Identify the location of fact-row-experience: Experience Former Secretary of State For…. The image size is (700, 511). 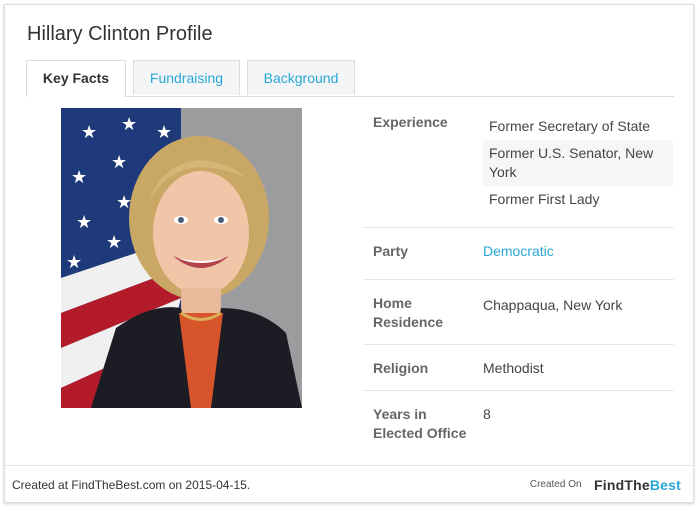
(518, 165).